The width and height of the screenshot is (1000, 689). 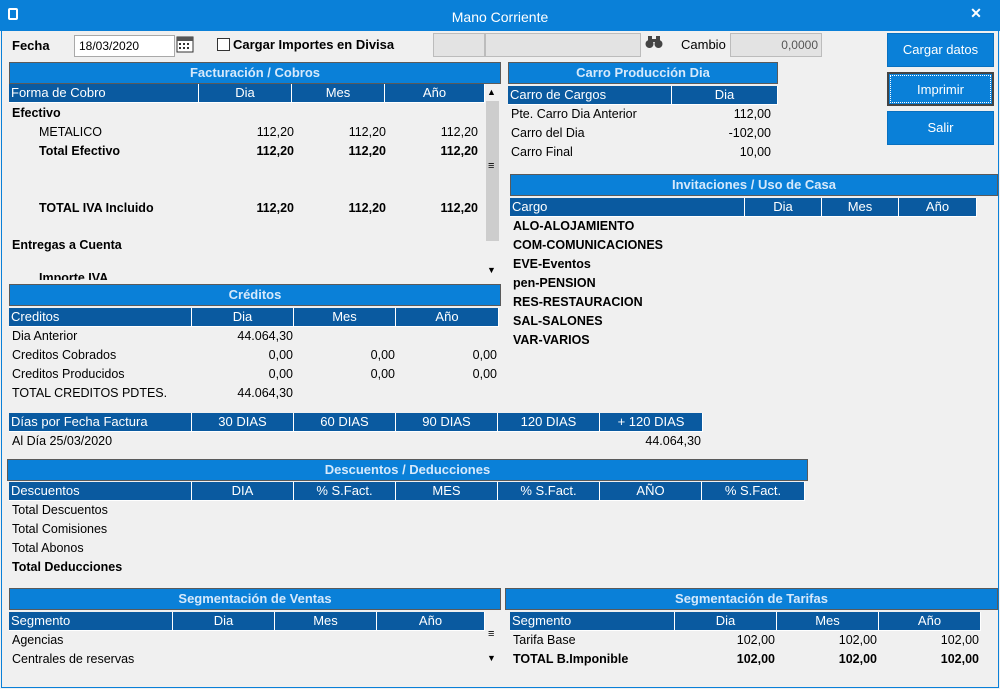 I want to click on facturacion-grid-header: Forma de Cobro Dia Mes Año, so click(x=247, y=93).